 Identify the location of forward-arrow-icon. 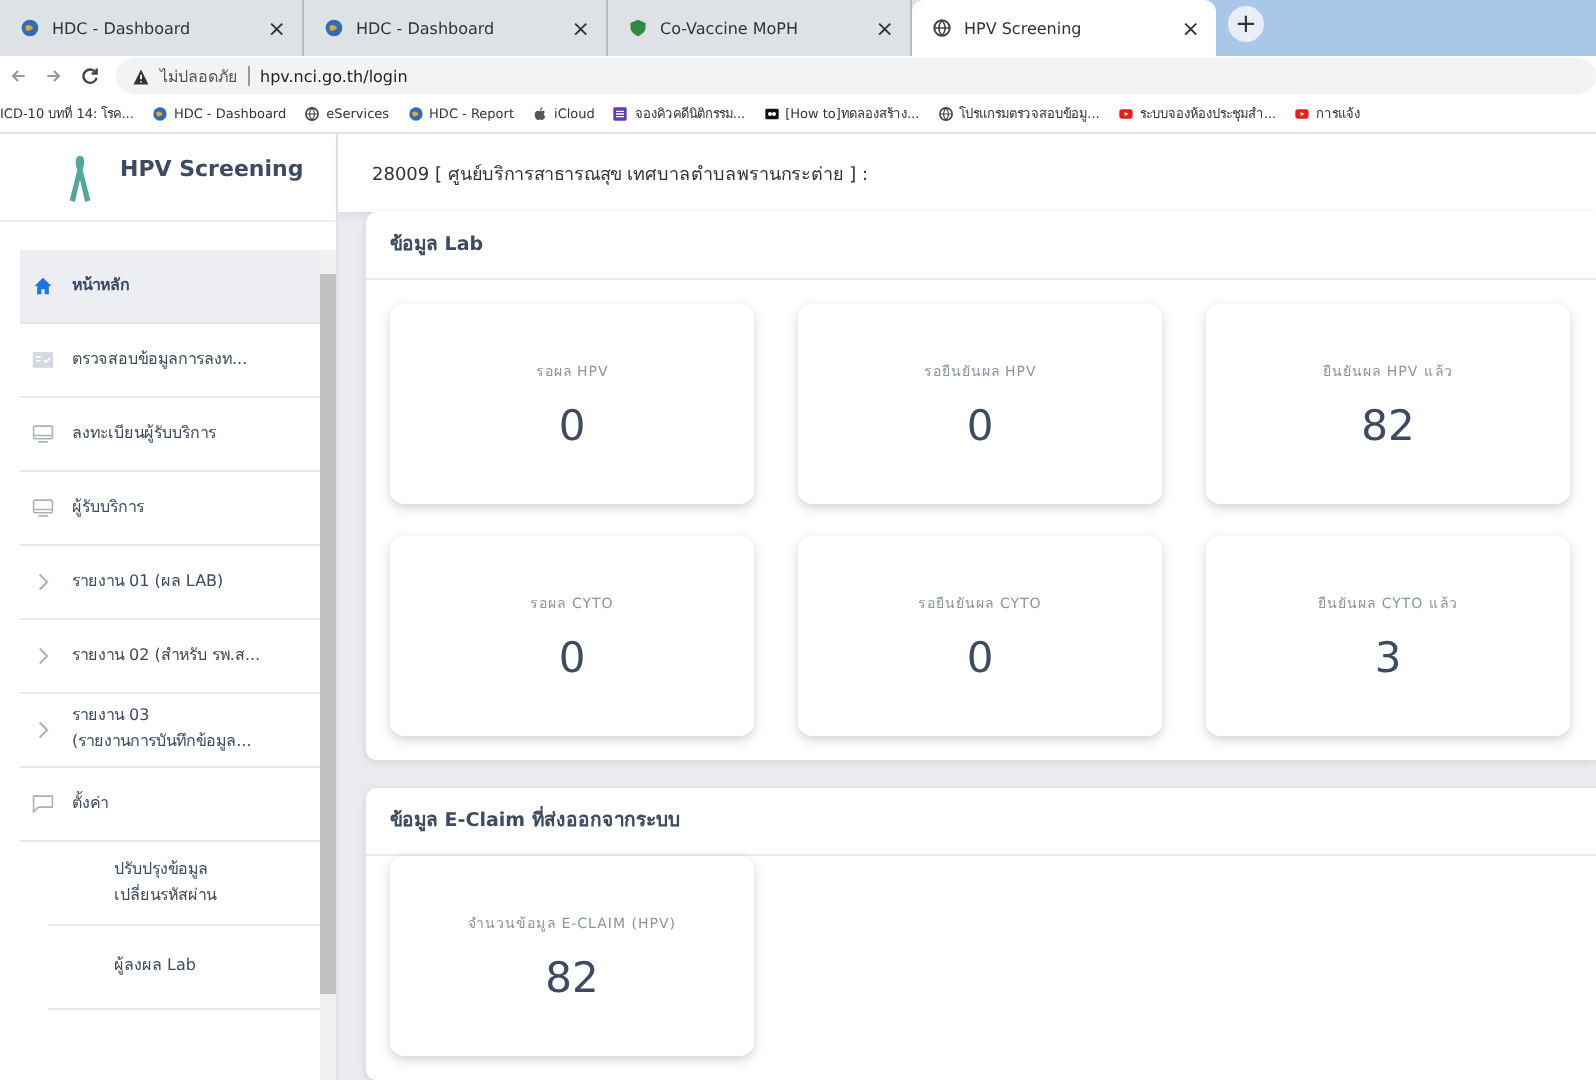
(54, 76).